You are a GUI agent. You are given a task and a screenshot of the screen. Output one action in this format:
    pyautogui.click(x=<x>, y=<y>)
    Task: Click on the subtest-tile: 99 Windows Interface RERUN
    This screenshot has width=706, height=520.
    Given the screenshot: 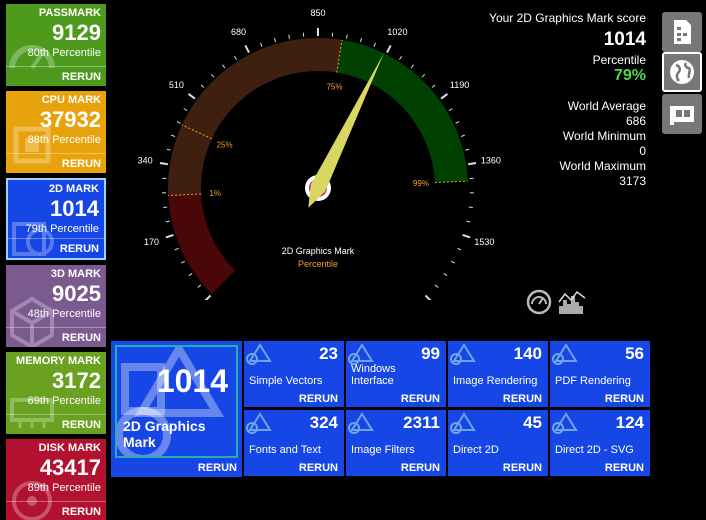 What is the action you would take?
    pyautogui.click(x=396, y=374)
    